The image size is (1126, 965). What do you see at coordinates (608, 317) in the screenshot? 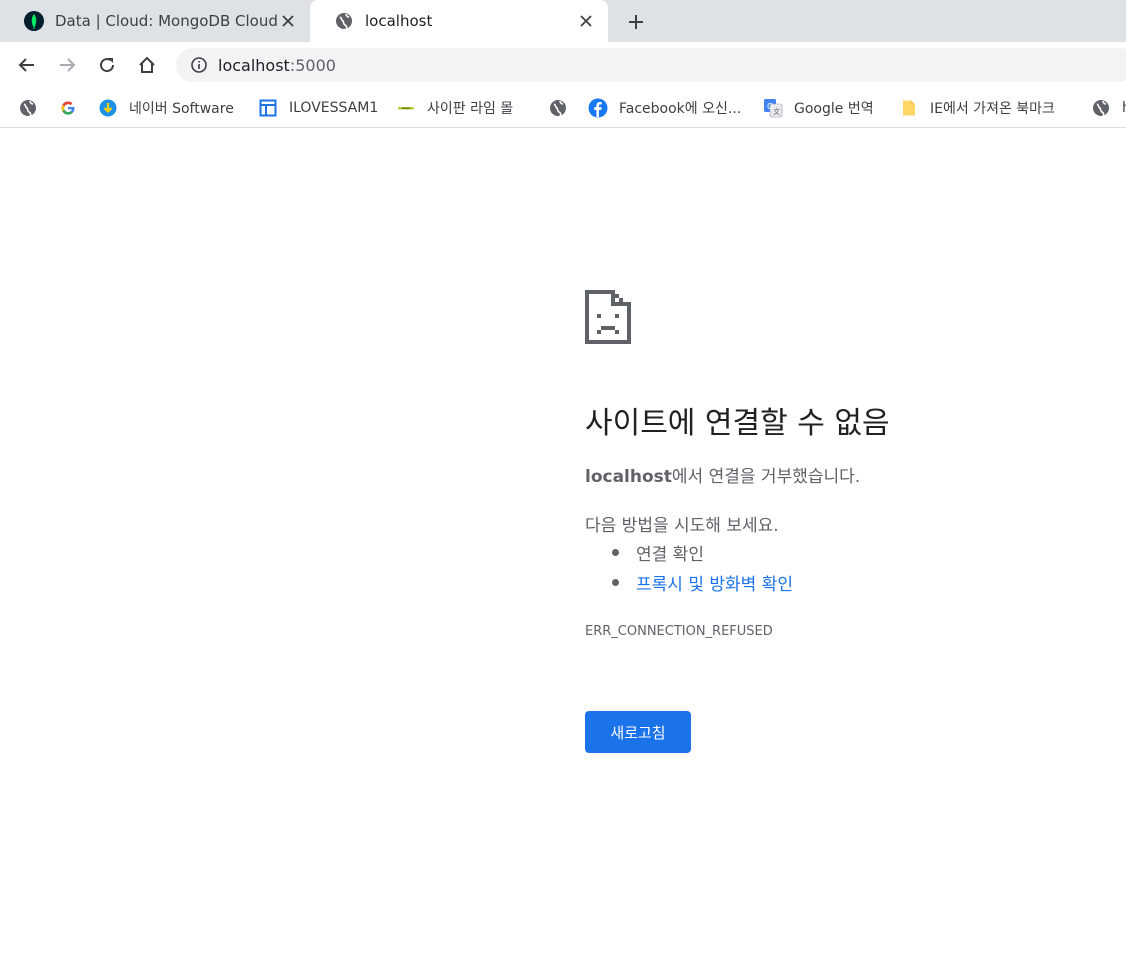
I see `sad-document-icon` at bounding box center [608, 317].